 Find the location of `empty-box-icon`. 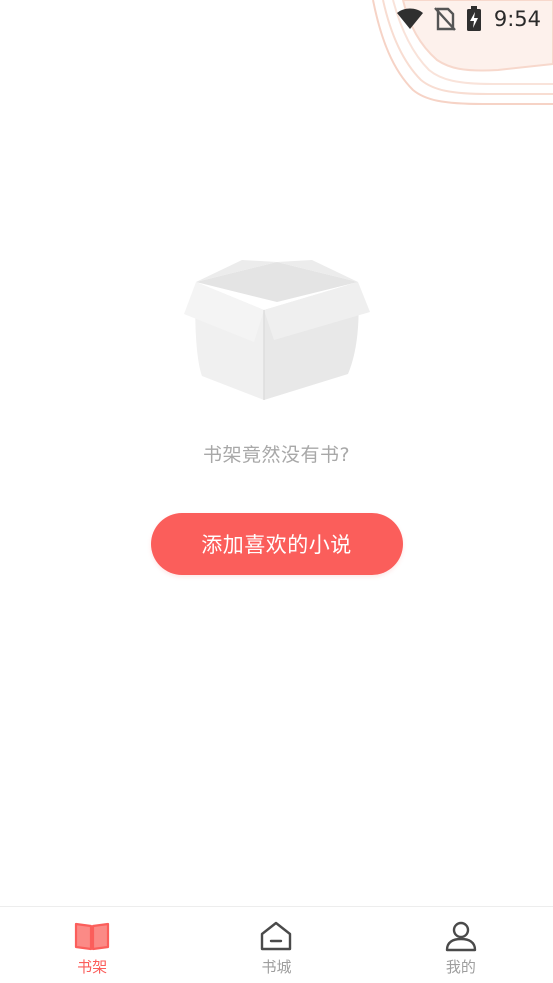

empty-box-icon is located at coordinates (276, 330).